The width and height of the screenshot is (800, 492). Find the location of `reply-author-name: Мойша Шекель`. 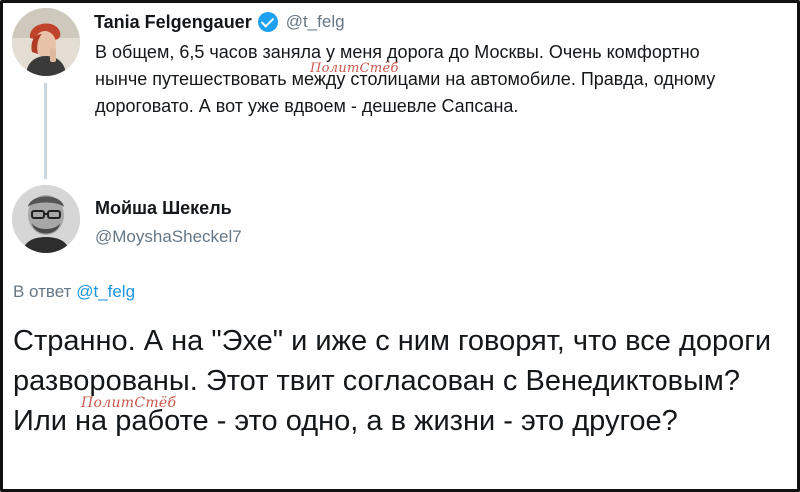

reply-author-name: Мойша Шекель is located at coordinates (163, 208).